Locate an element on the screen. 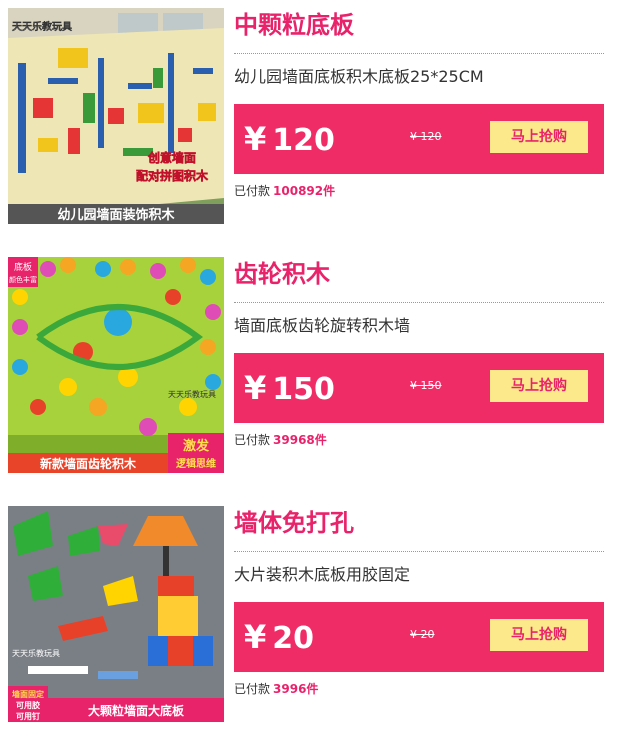  sales-count: 已付款 3996件 is located at coordinates (276, 688).